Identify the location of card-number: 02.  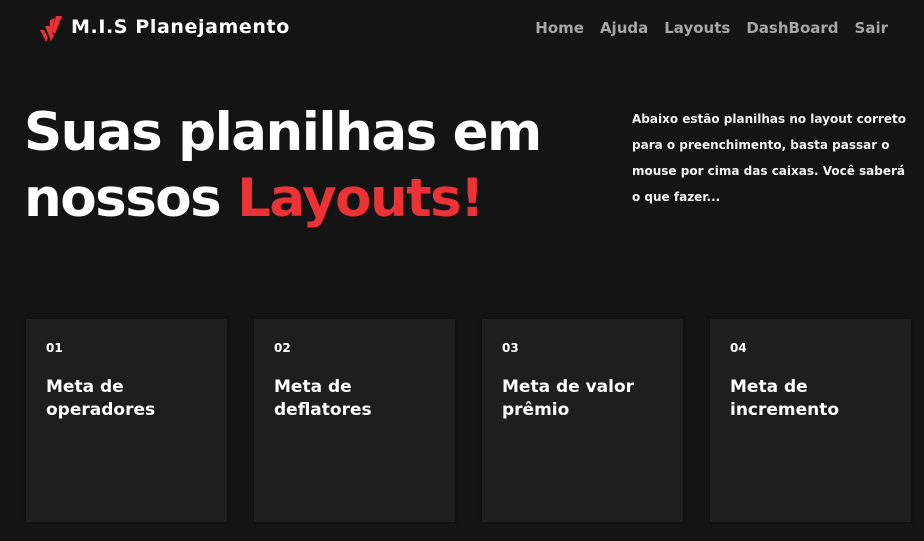
(282, 348).